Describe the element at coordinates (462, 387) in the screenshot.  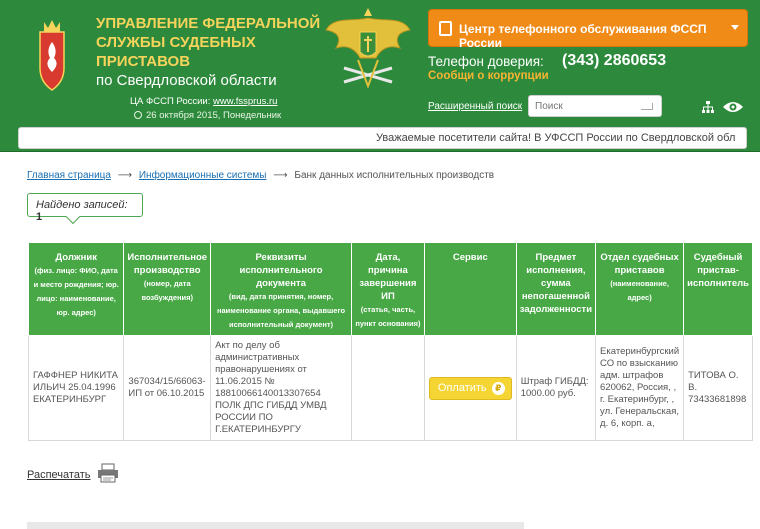
I see `pay-button-label: Оплатить` at that location.